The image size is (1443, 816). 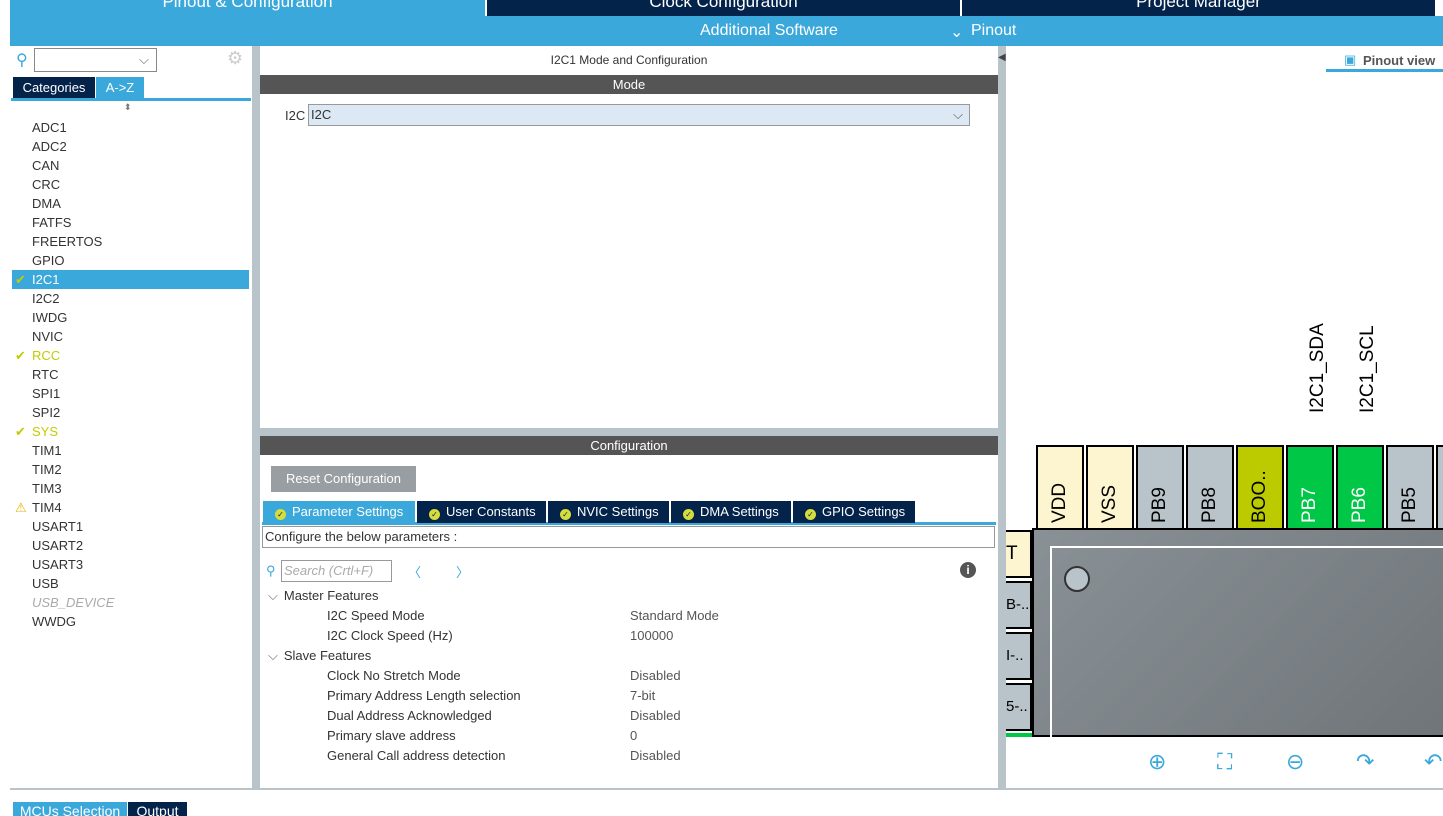 I want to click on list-item-iwdg: IWDG, so click(x=130, y=317).